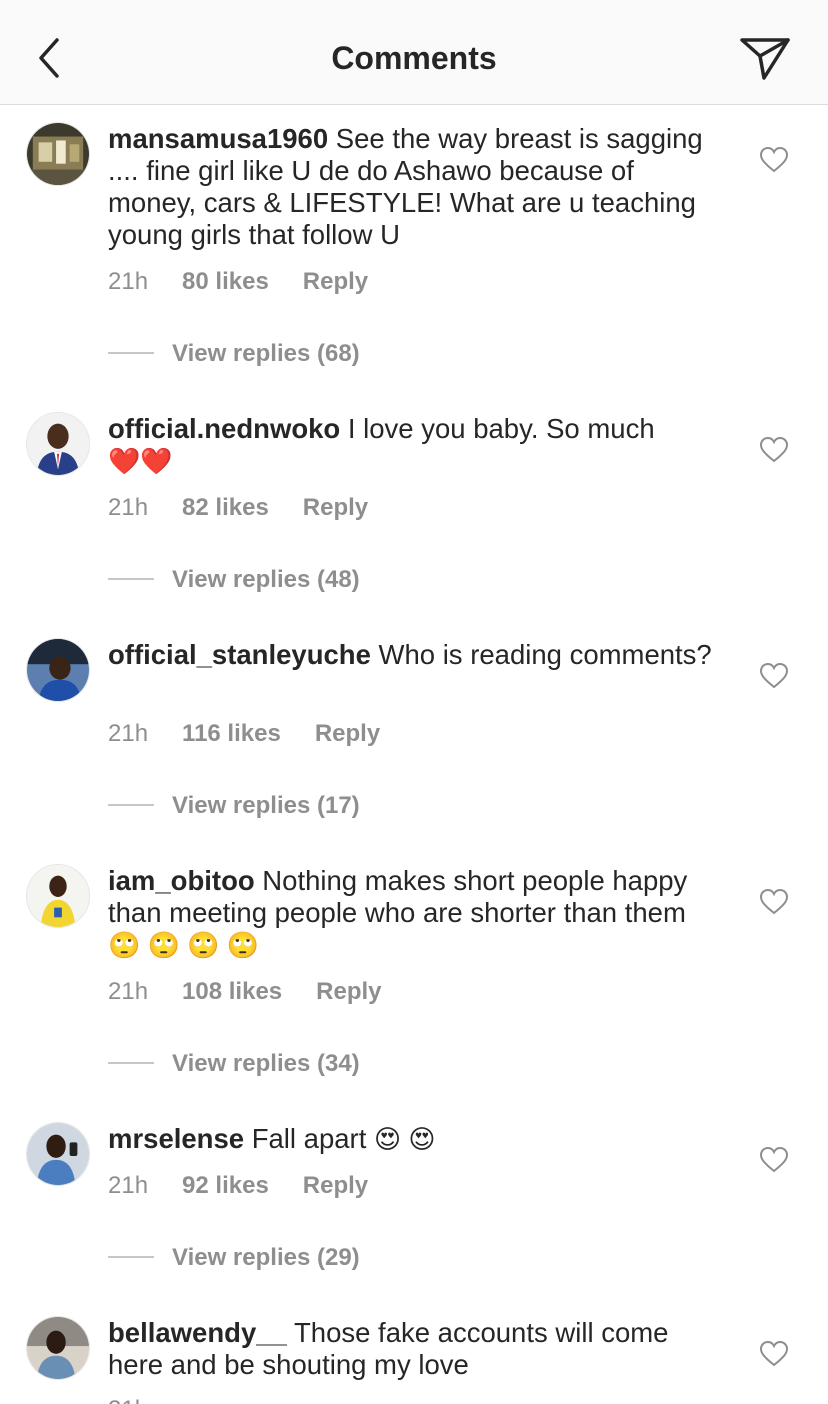 Image resolution: width=828 pixels, height=1404 pixels. Describe the element at coordinates (405, 1139) in the screenshot. I see `emoji-text: 😍 😍` at that location.